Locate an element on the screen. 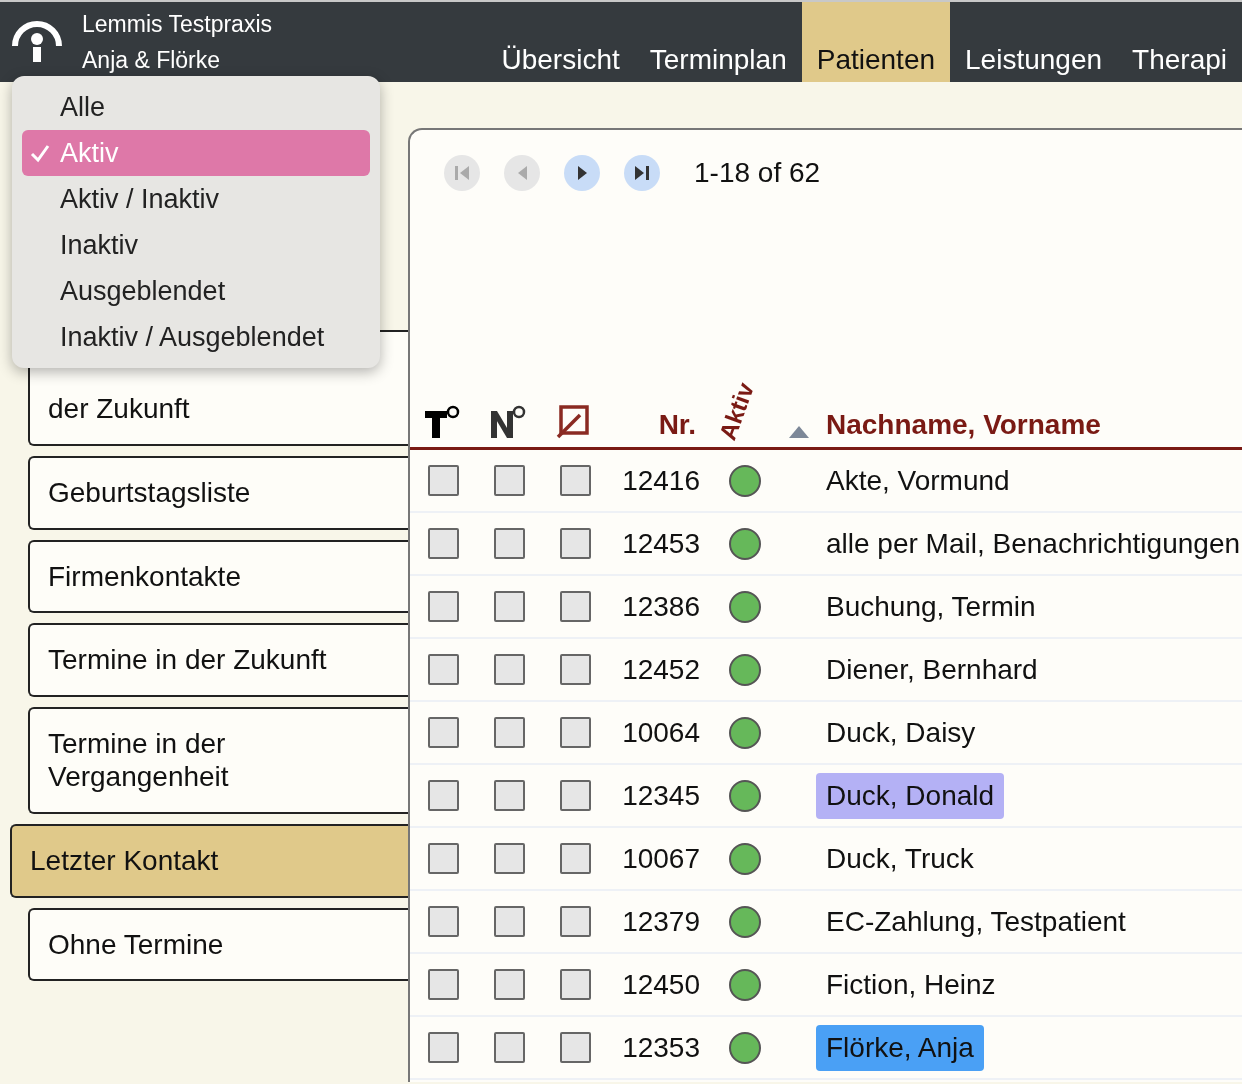  highlighted-name: Flörke, Anja is located at coordinates (900, 1047).